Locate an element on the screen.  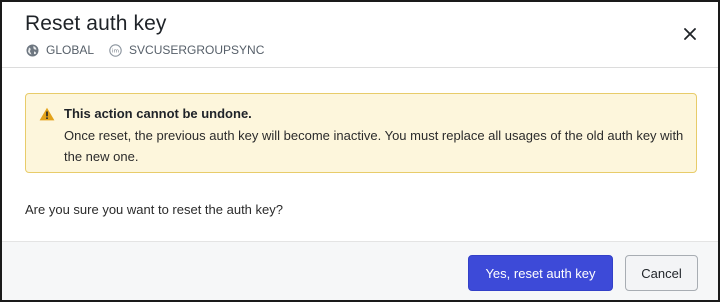
close-icon is located at coordinates (690, 34).